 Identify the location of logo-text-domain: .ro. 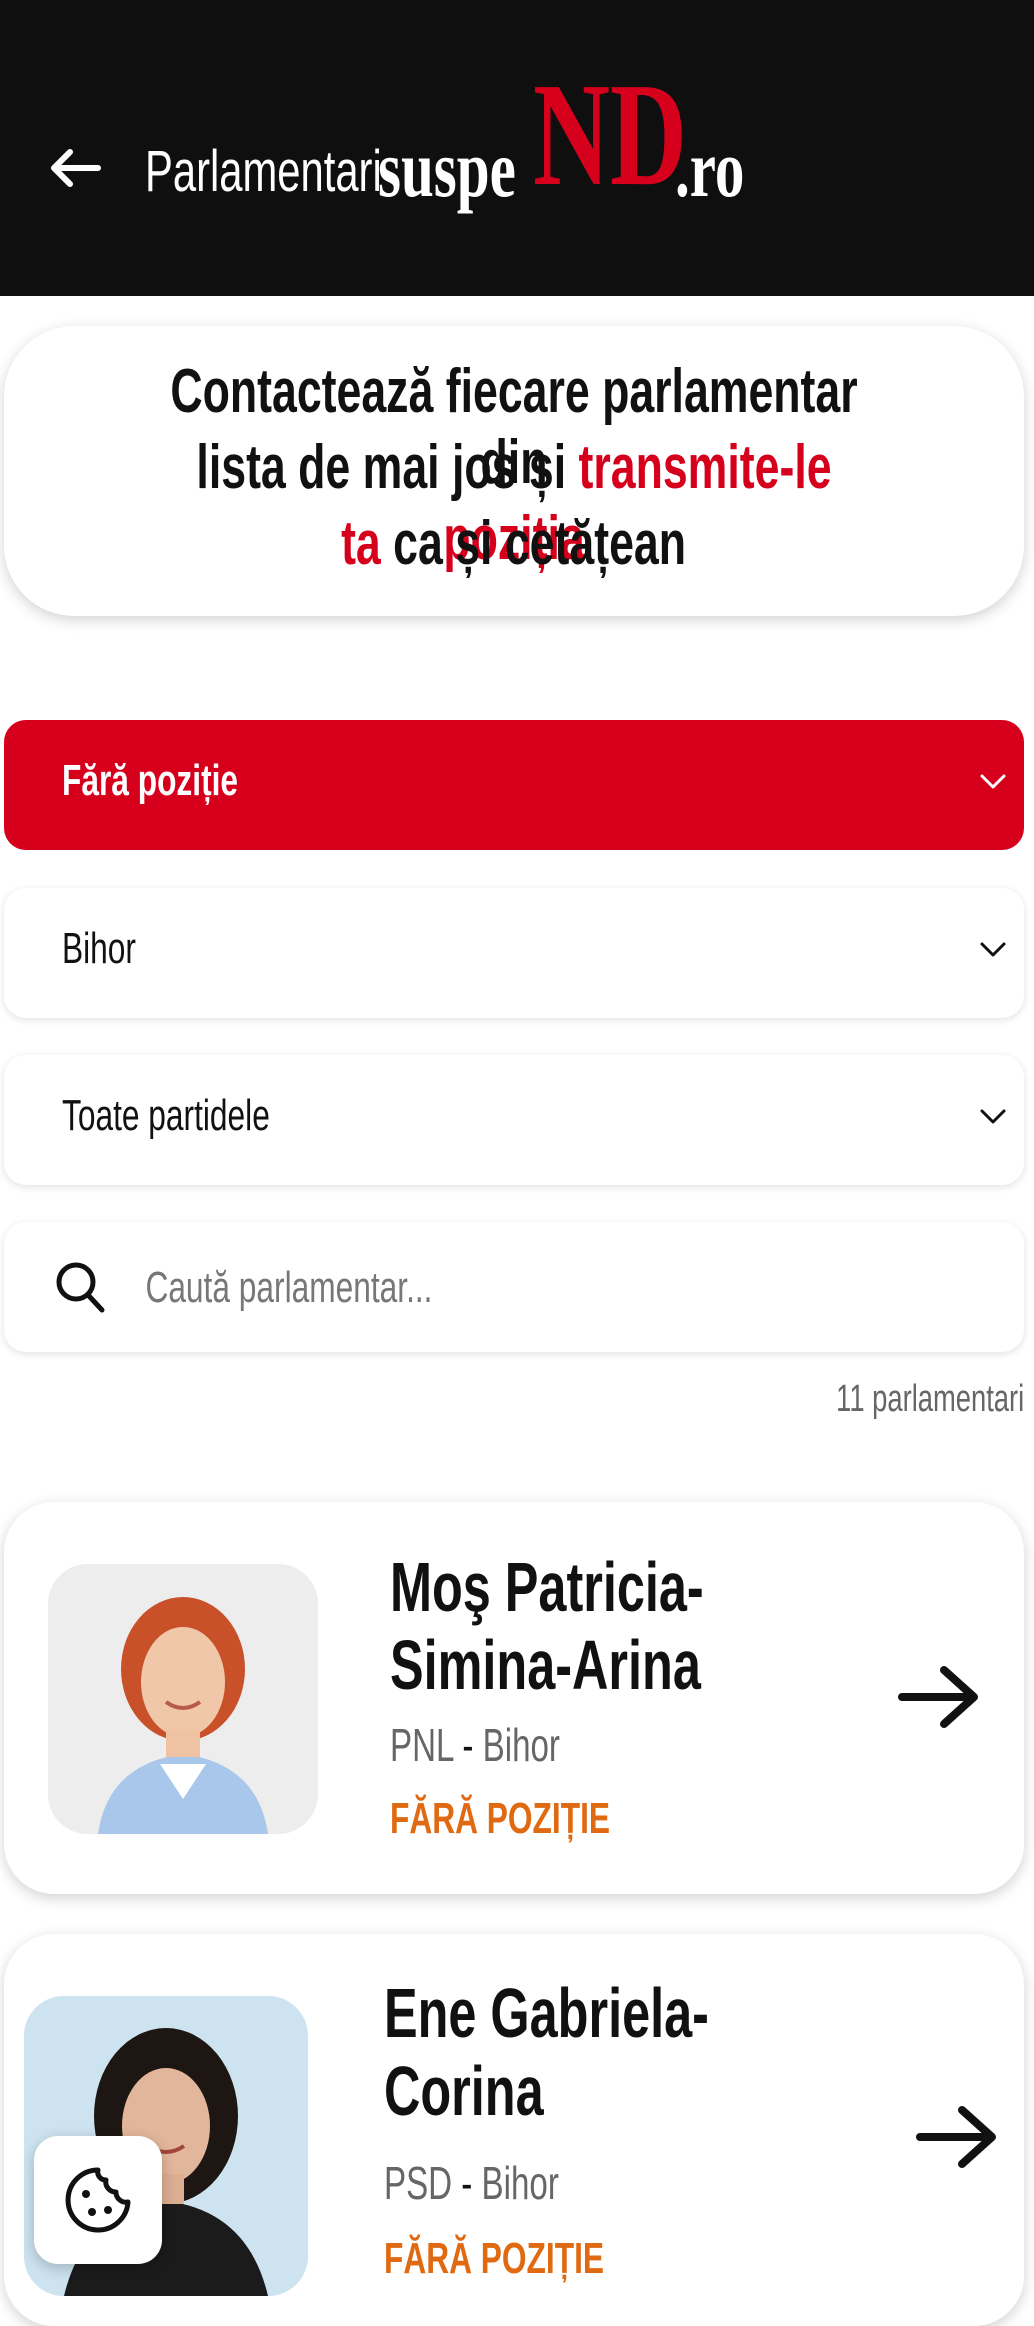
(710, 168).